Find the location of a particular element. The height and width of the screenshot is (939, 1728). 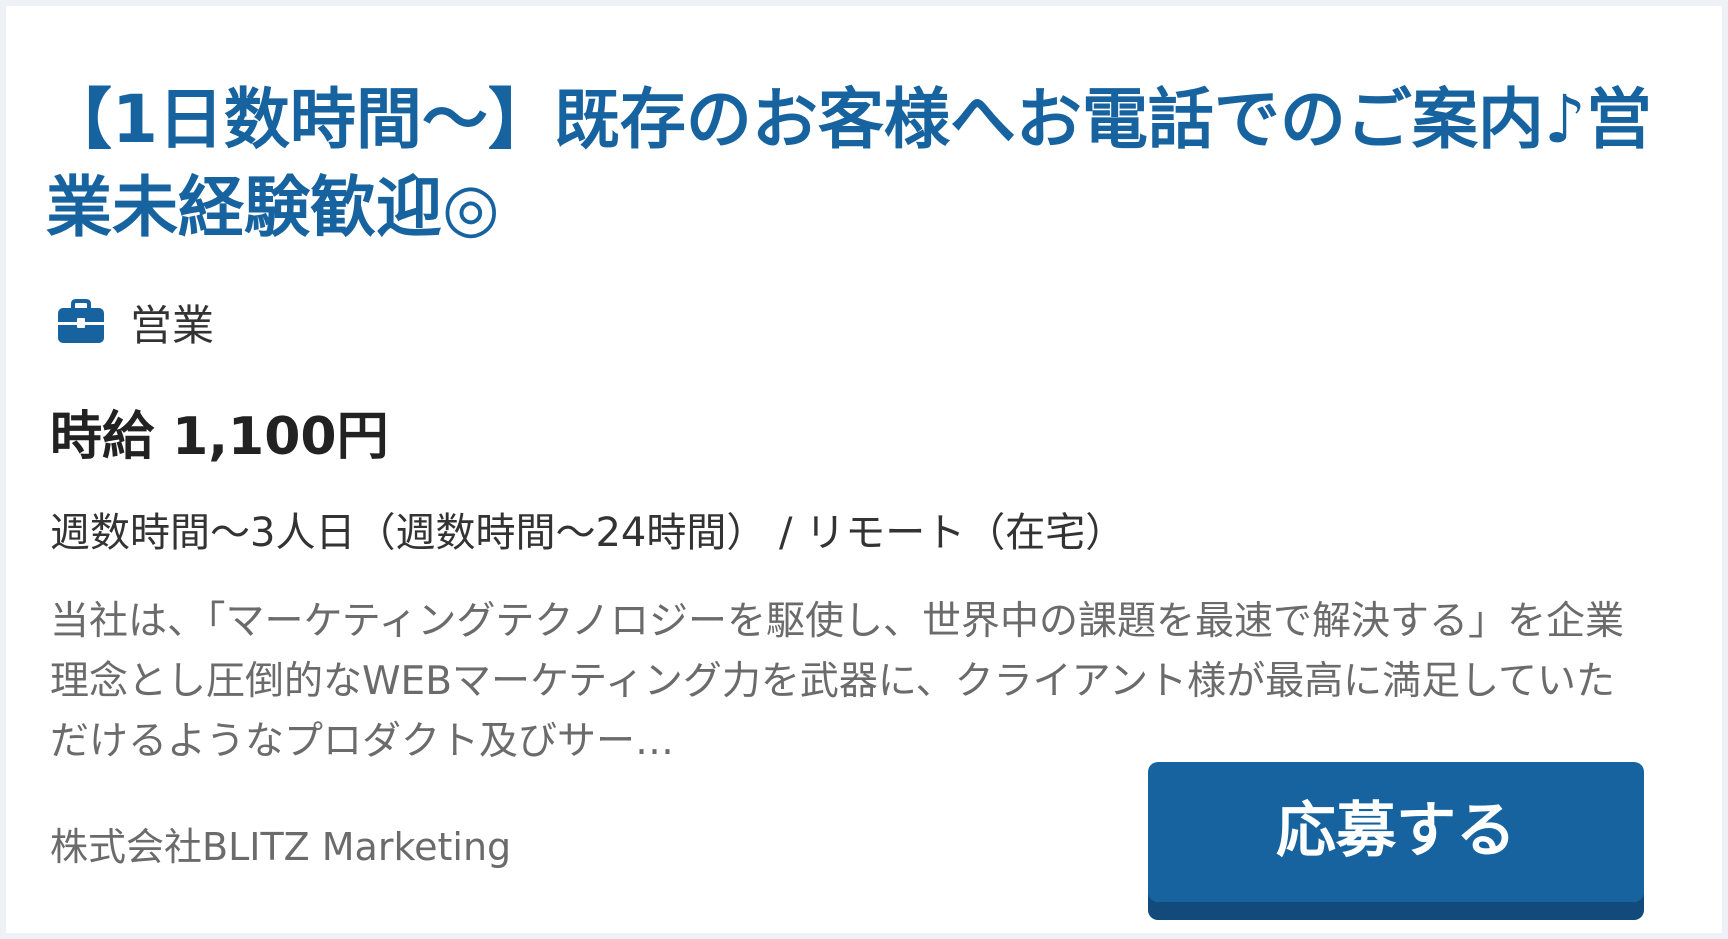

company-name: 株式会社BLITZ Marketing is located at coordinates (281, 847).